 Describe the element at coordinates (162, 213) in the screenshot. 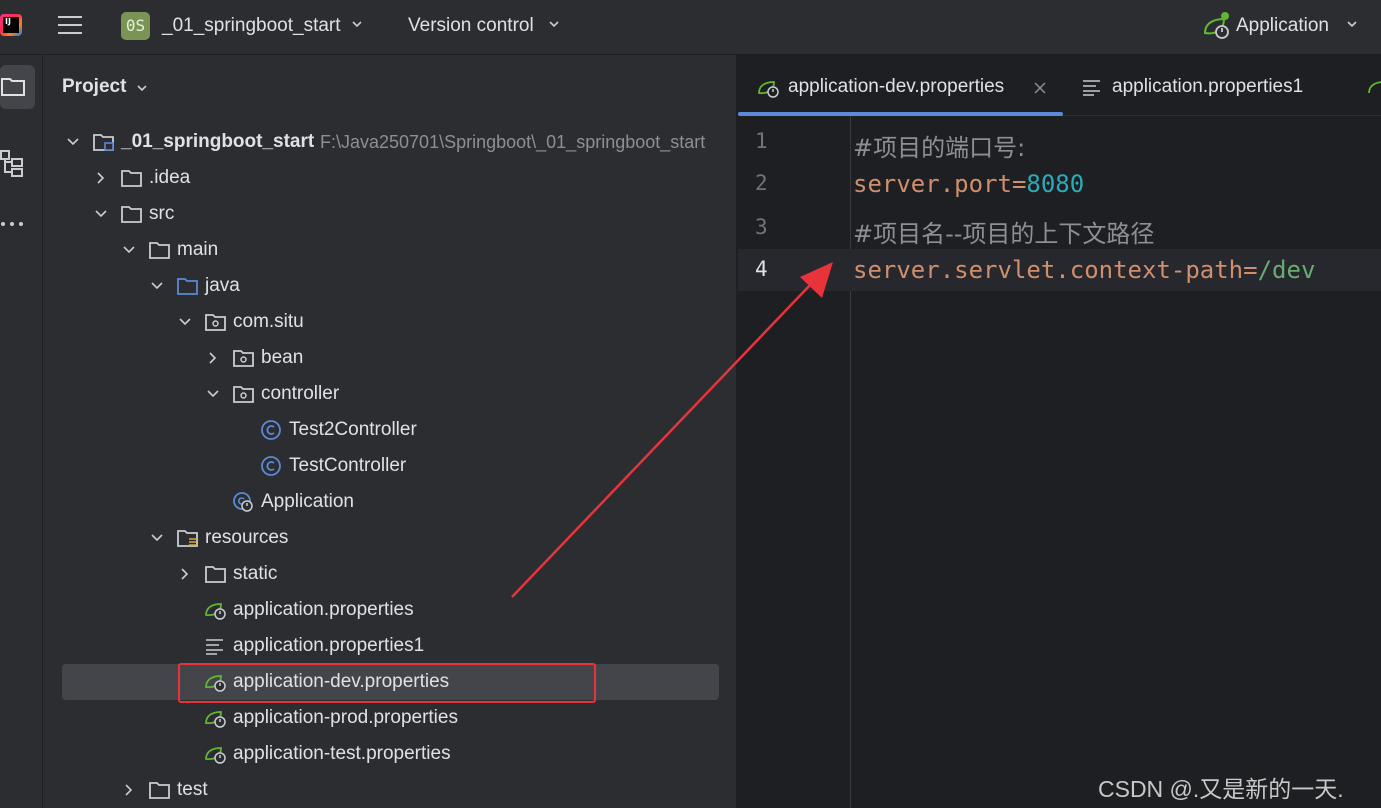

I see `tree-node-label: src` at that location.